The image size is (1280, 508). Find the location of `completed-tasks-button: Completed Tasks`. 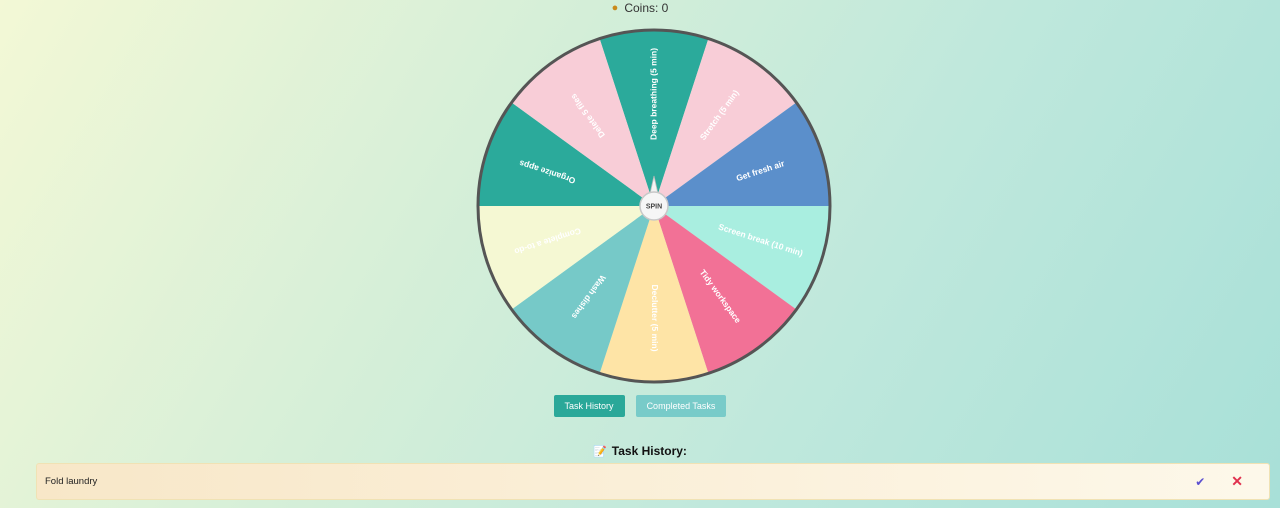

completed-tasks-button: Completed Tasks is located at coordinates (681, 406).